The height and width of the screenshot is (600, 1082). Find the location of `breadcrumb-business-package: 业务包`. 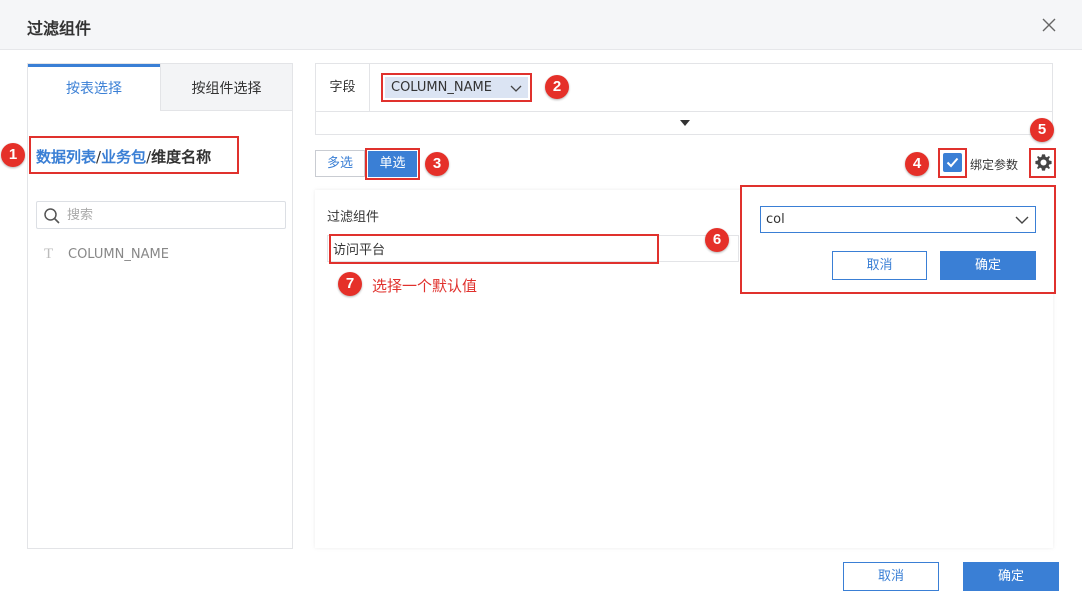

breadcrumb-business-package: 业务包 is located at coordinates (123, 157).